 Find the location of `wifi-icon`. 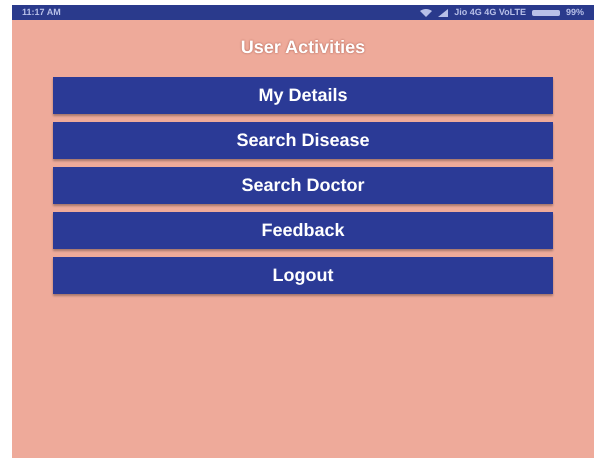

wifi-icon is located at coordinates (426, 12).